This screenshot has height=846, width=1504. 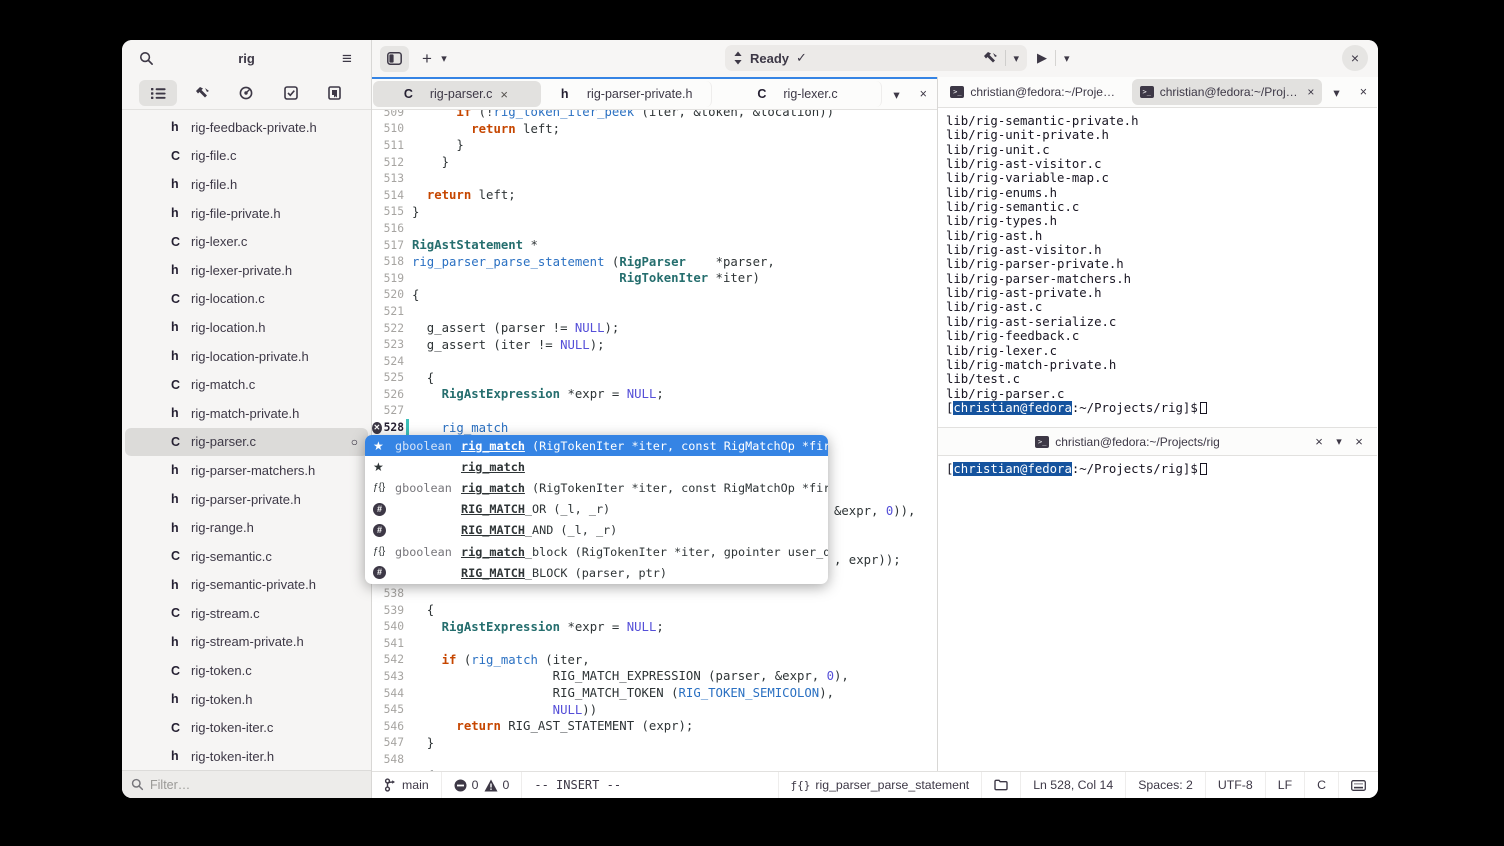 What do you see at coordinates (246, 527) in the screenshot?
I see `file-item: h rig-range.h` at bounding box center [246, 527].